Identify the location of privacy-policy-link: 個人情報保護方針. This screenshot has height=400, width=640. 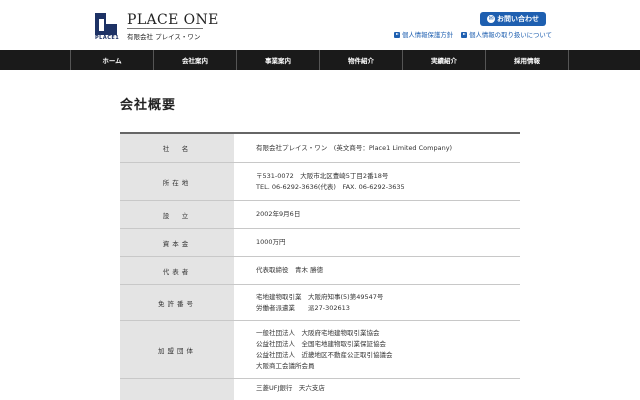
(423, 34).